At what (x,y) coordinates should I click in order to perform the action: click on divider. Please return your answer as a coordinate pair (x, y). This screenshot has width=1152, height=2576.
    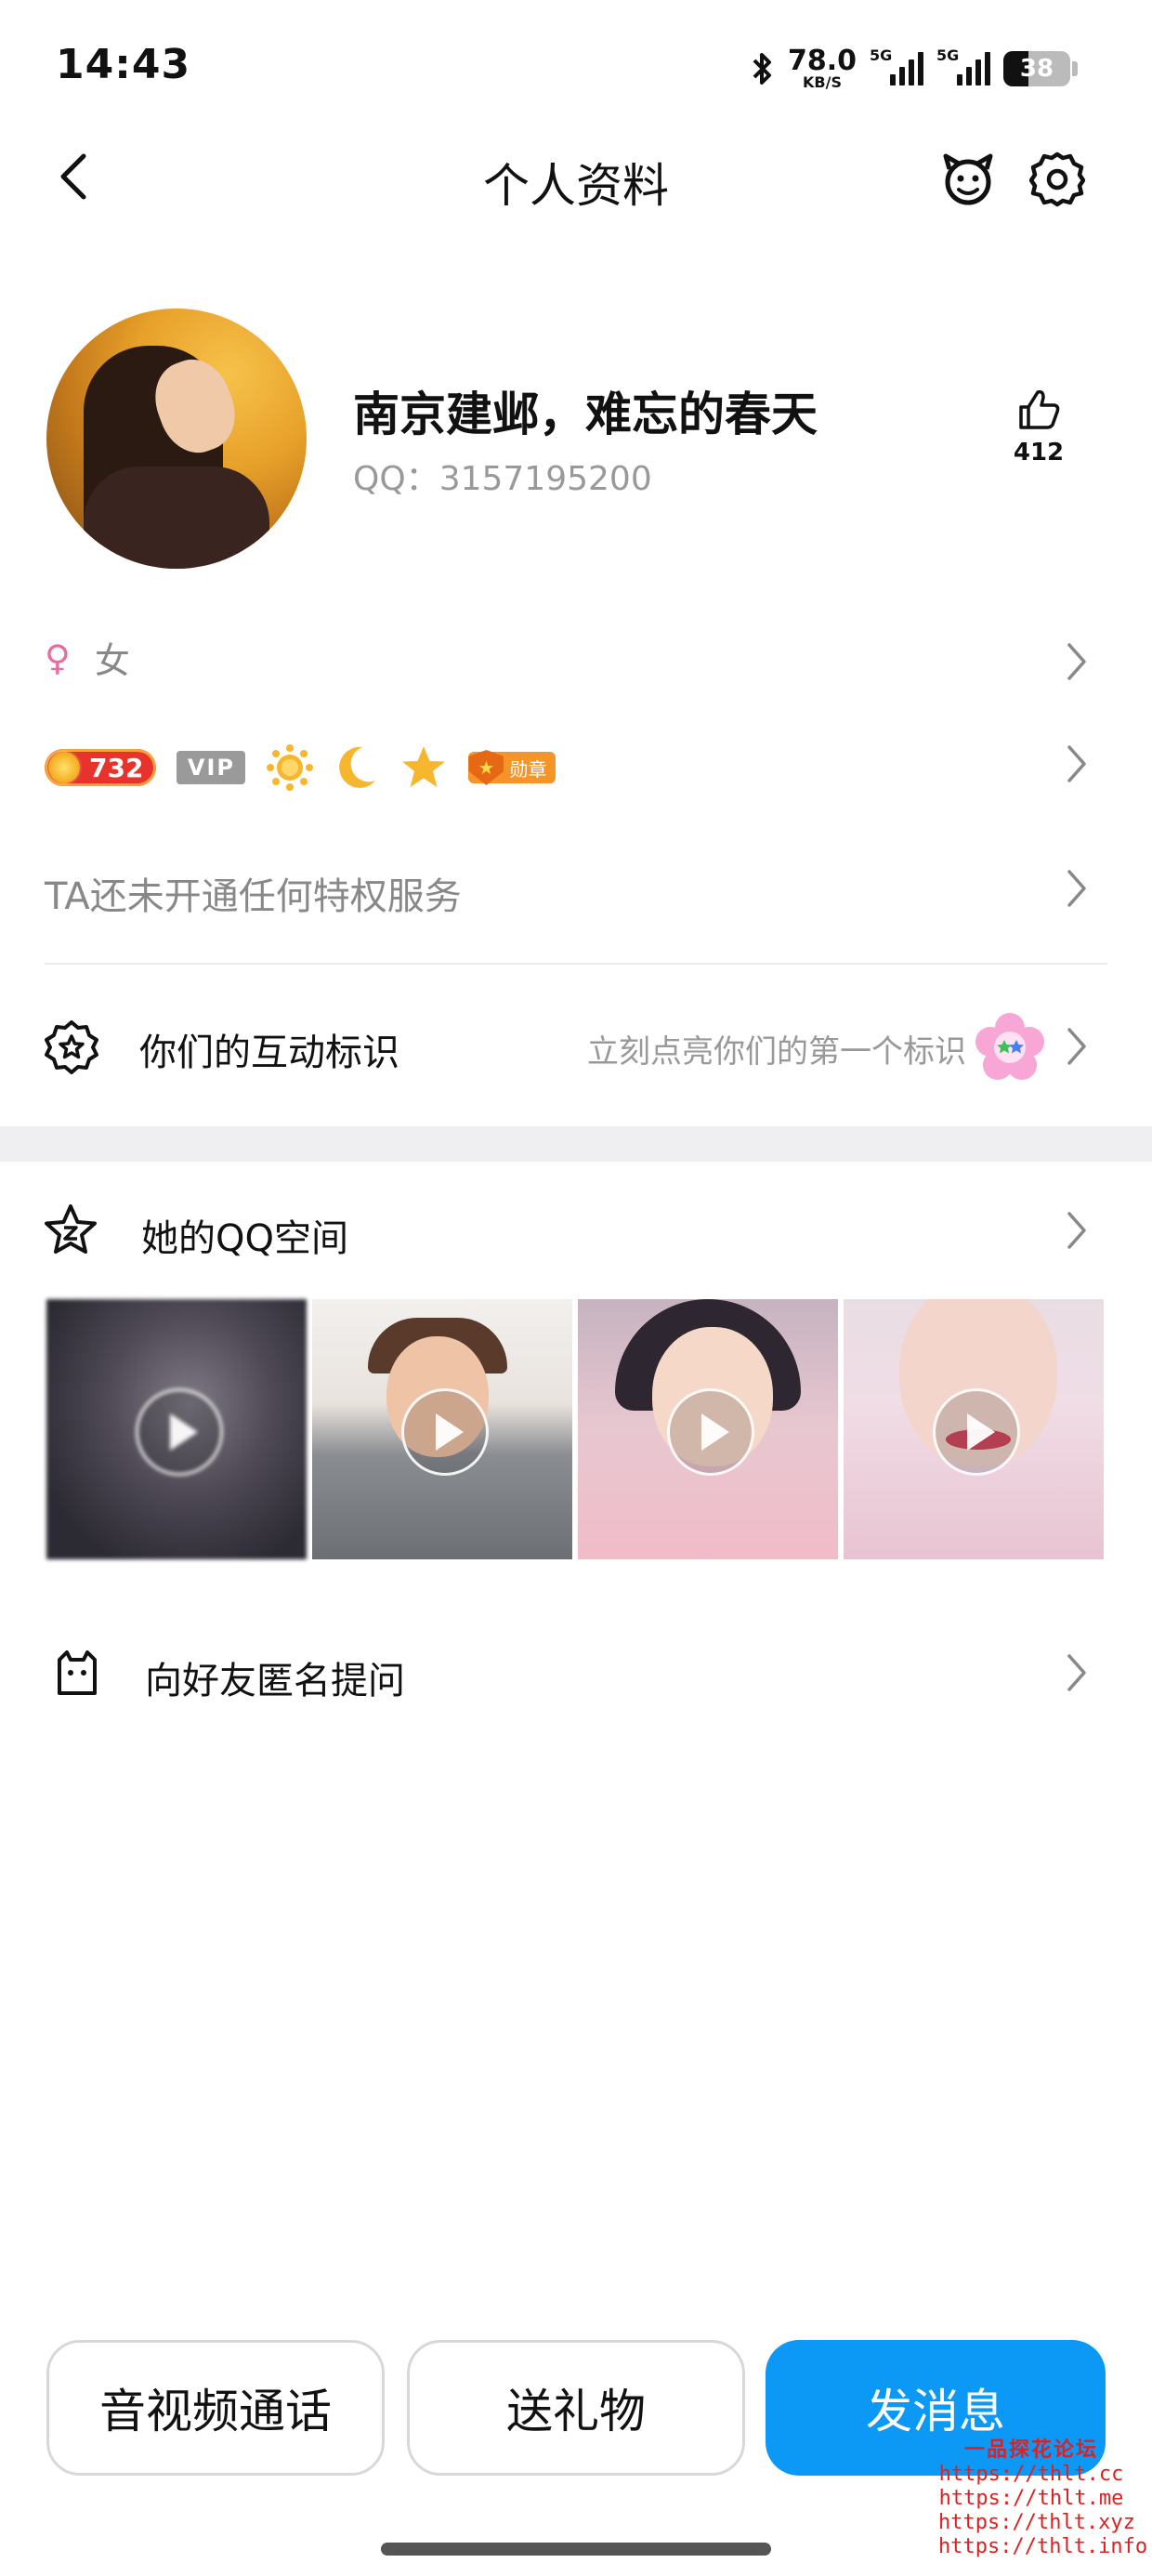
    Looking at the image, I should click on (576, 964).